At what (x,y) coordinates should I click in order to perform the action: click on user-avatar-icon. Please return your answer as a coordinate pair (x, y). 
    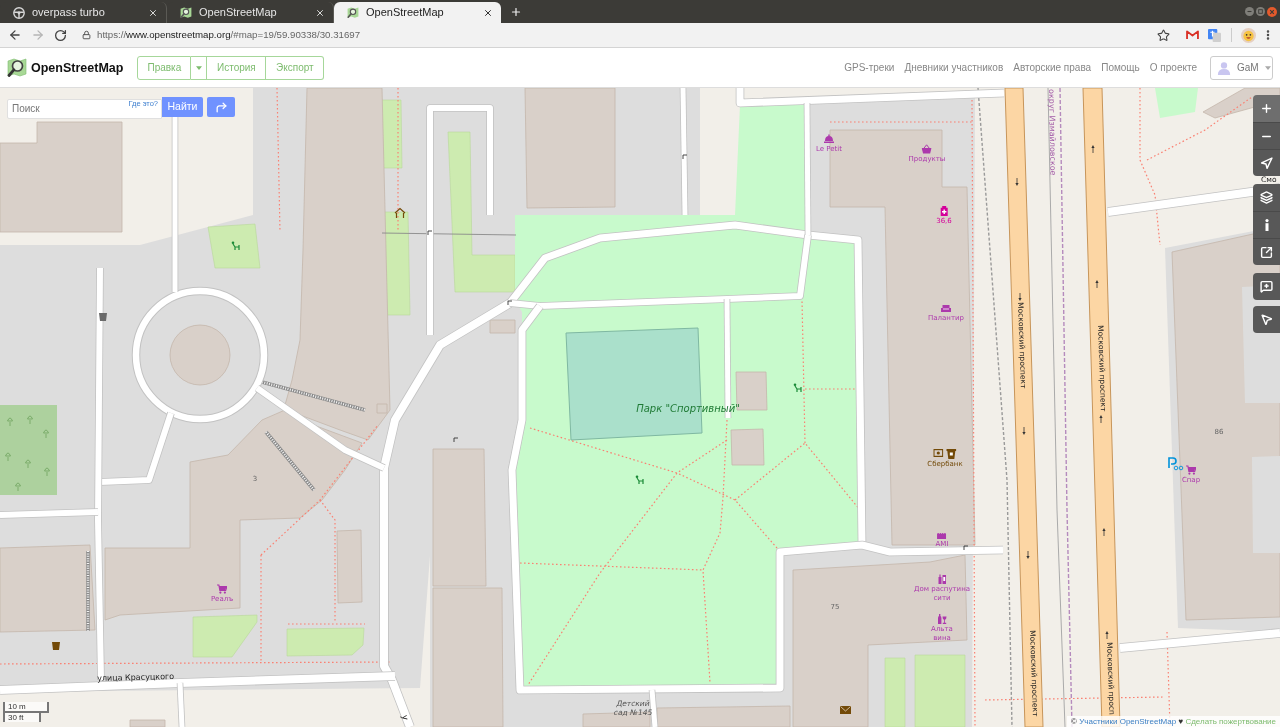
    Looking at the image, I should click on (1224, 67).